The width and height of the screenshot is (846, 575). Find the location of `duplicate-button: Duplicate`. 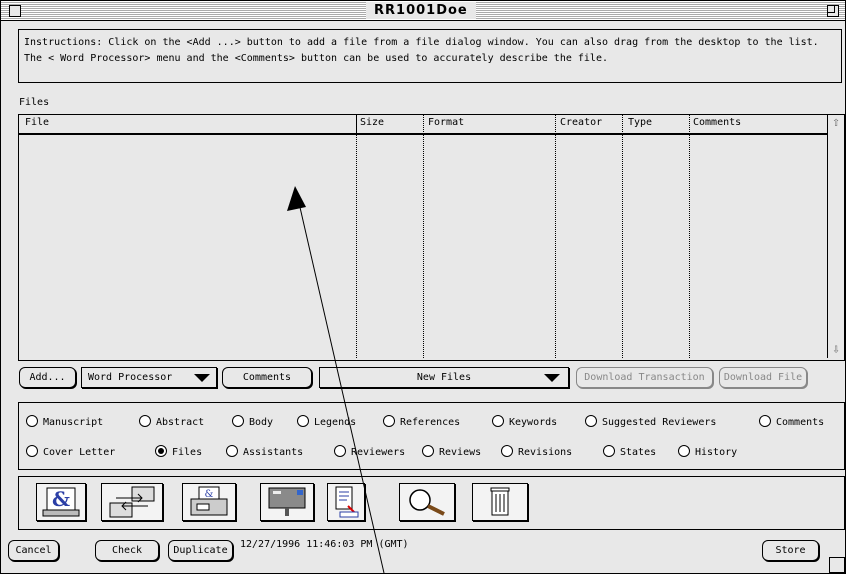

duplicate-button: Duplicate is located at coordinates (200, 550).